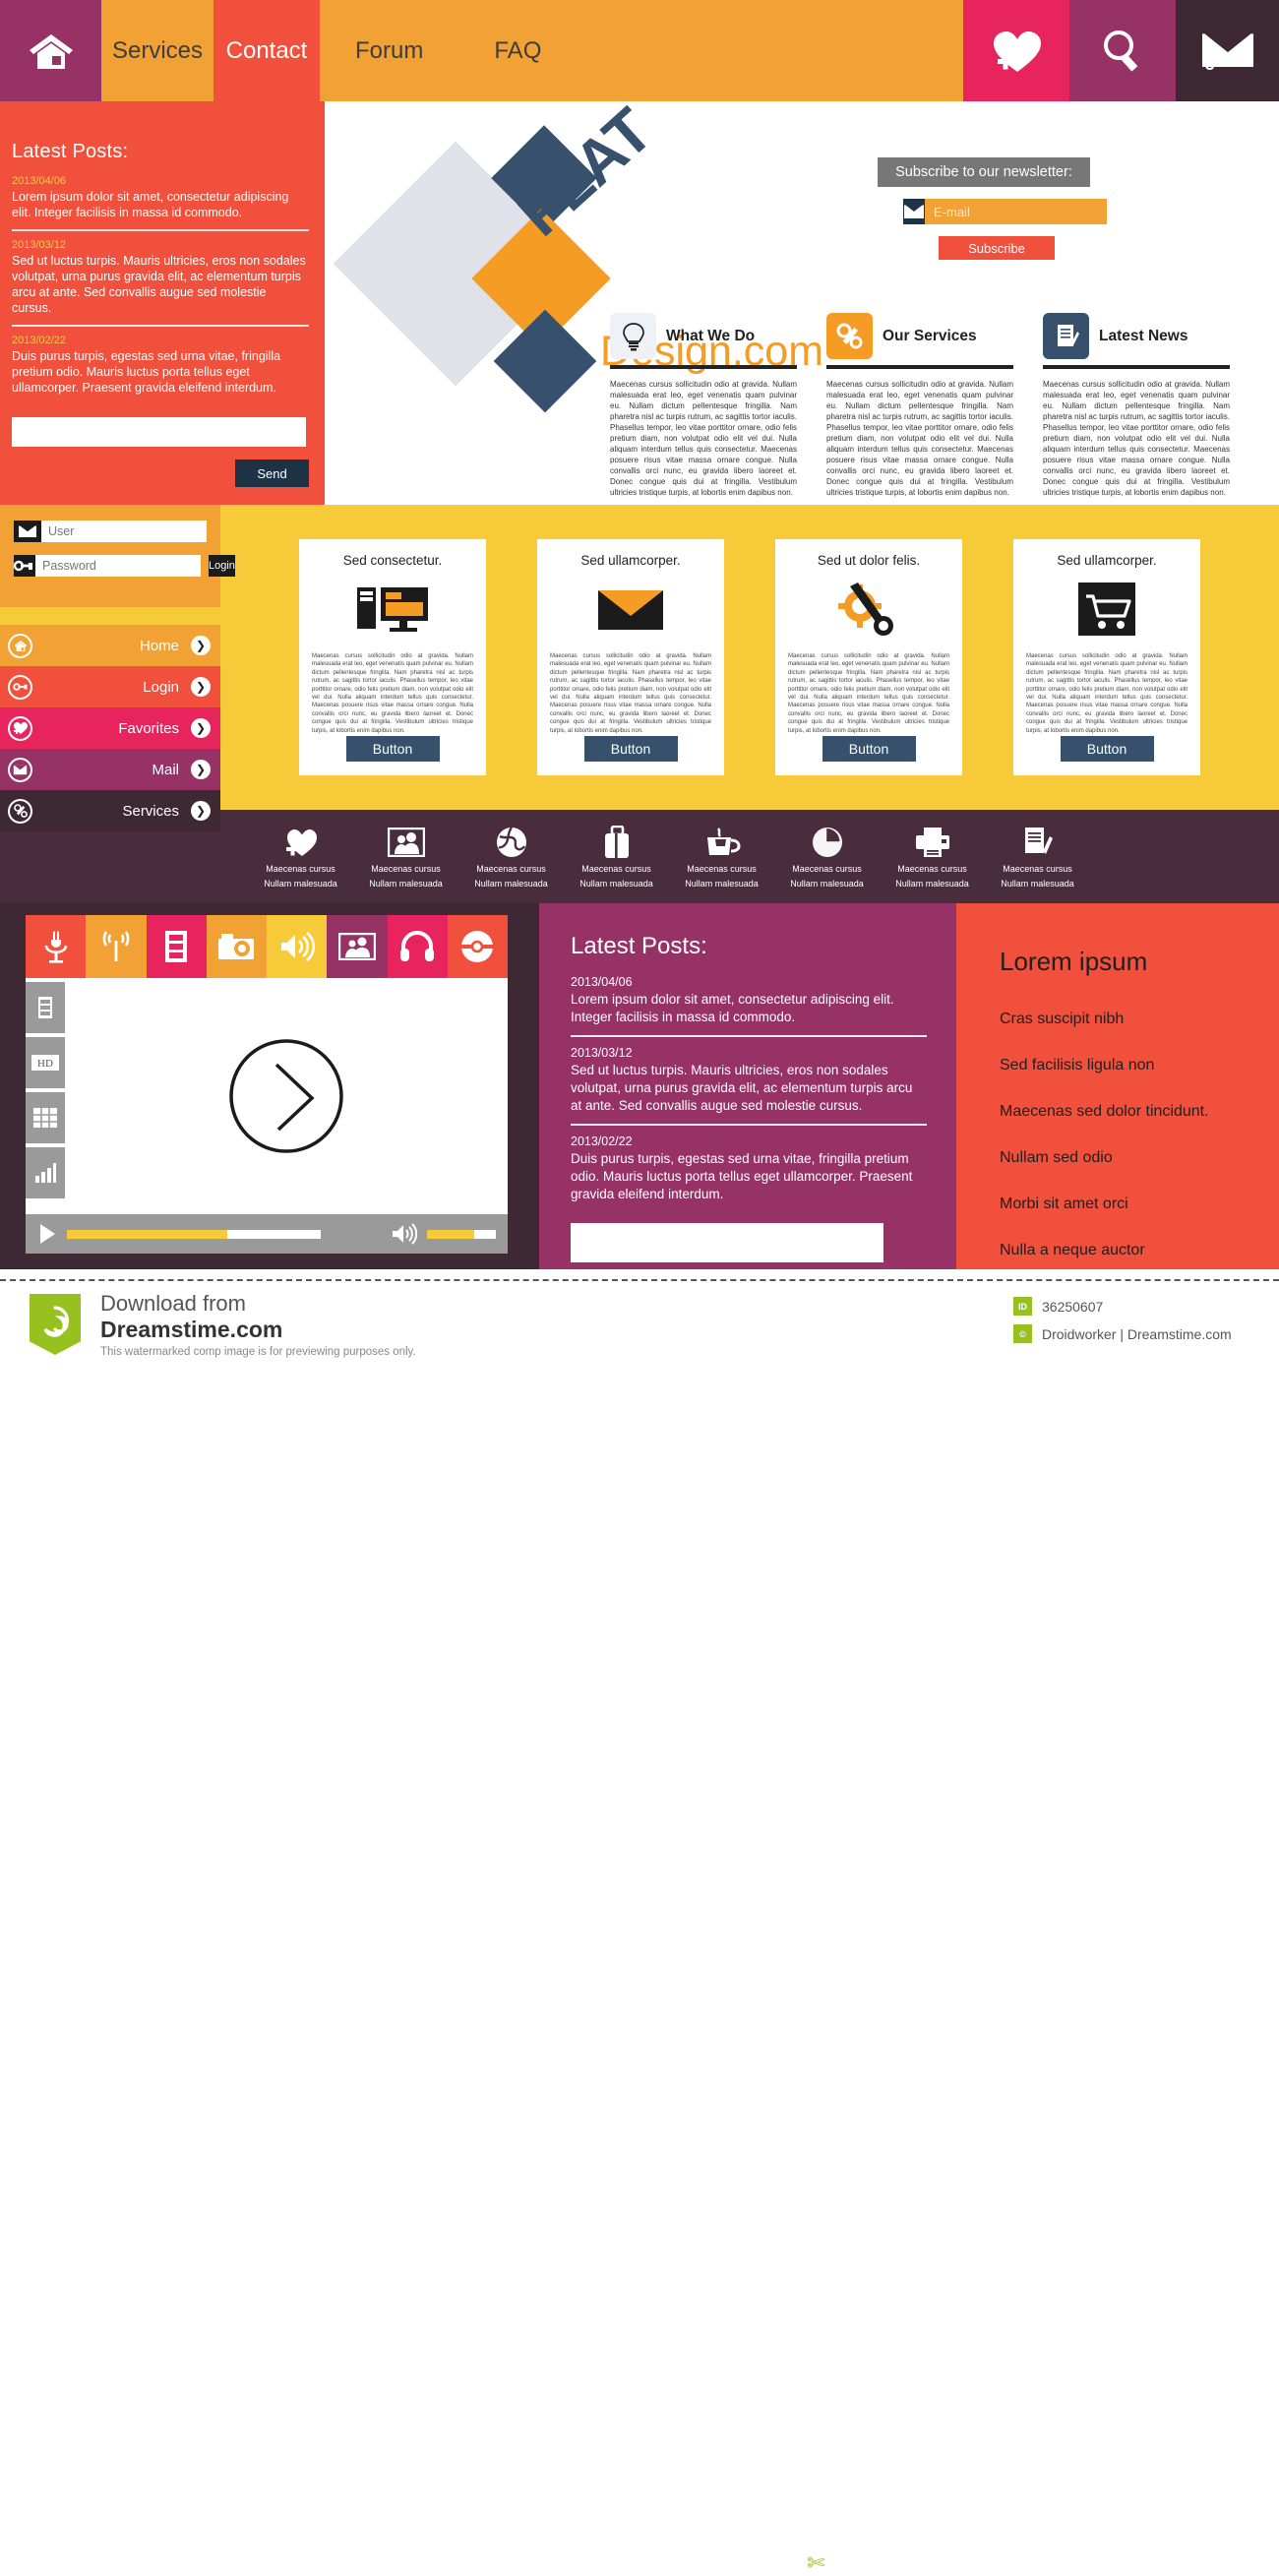 The height and width of the screenshot is (2576, 1279). I want to click on dreamstime-logo-icon, so click(56, 1324).